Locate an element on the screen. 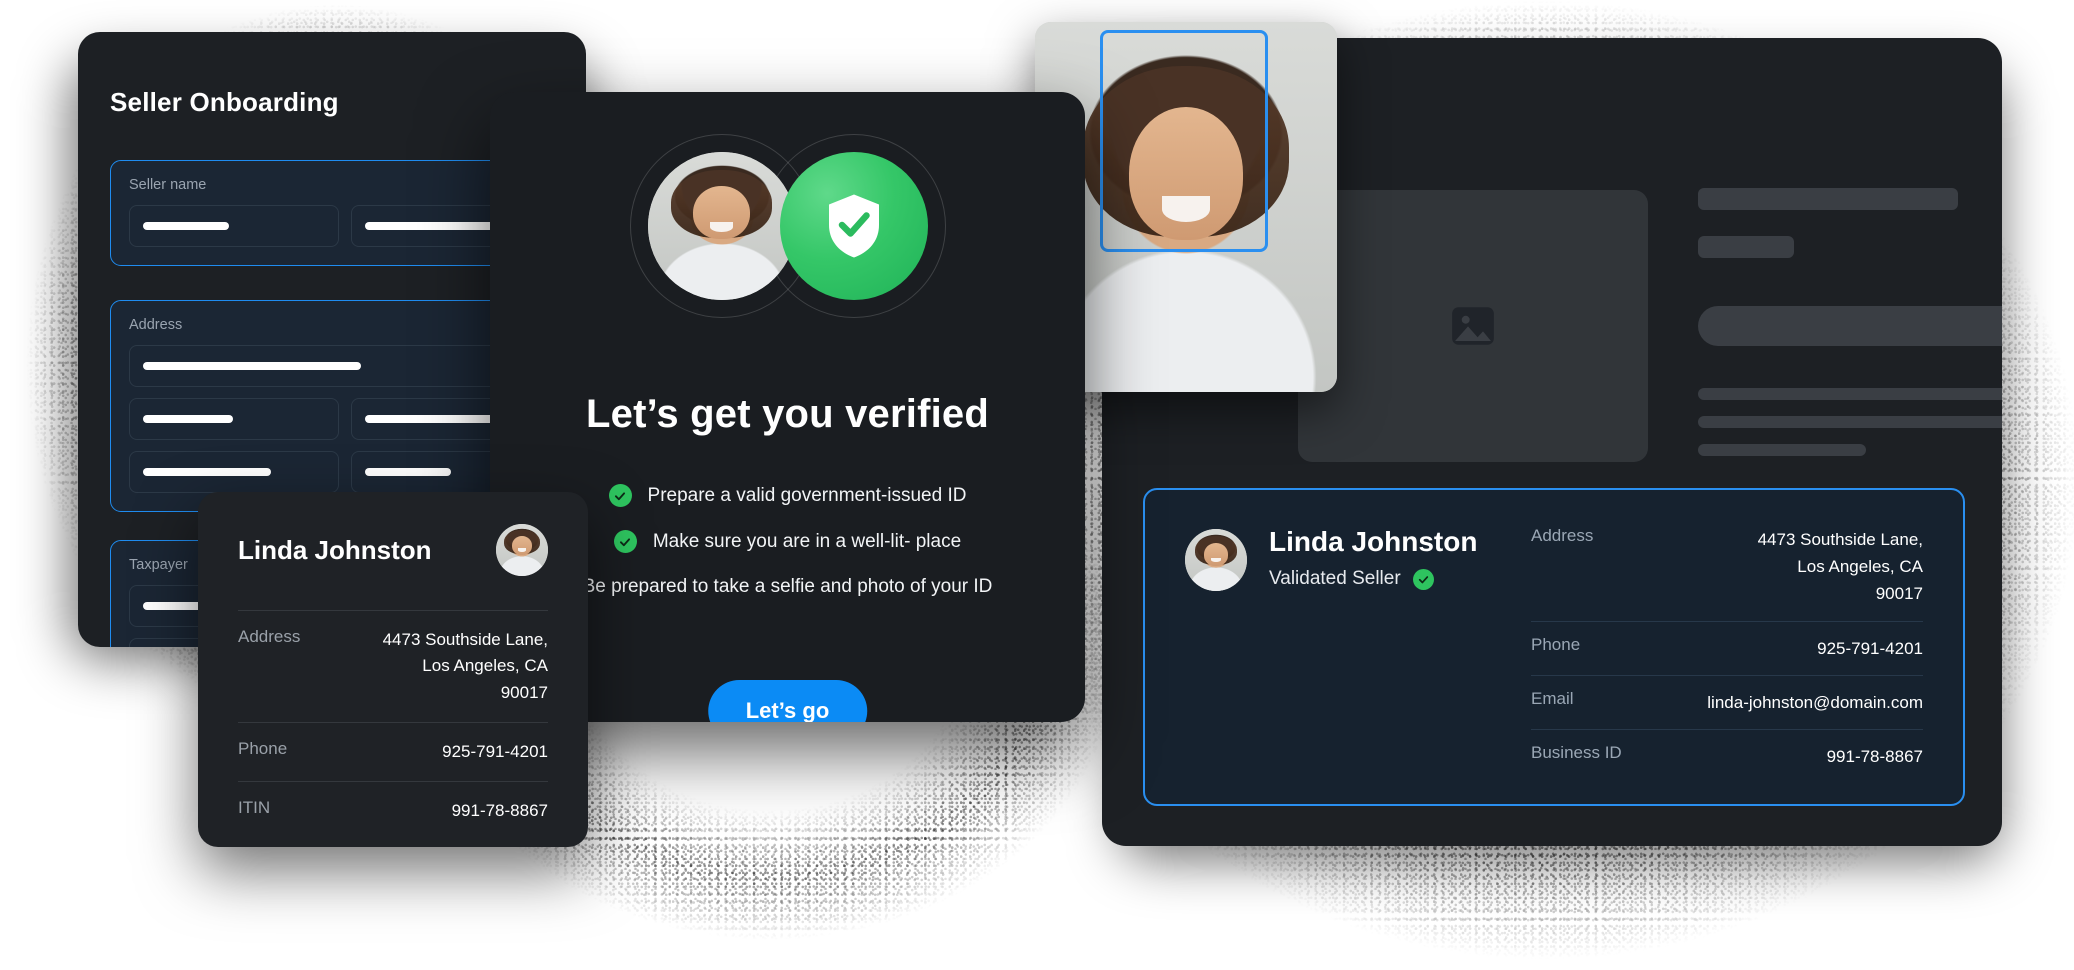 The width and height of the screenshot is (2074, 970). detail-row: Business ID 991-78-8867 is located at coordinates (1727, 755).